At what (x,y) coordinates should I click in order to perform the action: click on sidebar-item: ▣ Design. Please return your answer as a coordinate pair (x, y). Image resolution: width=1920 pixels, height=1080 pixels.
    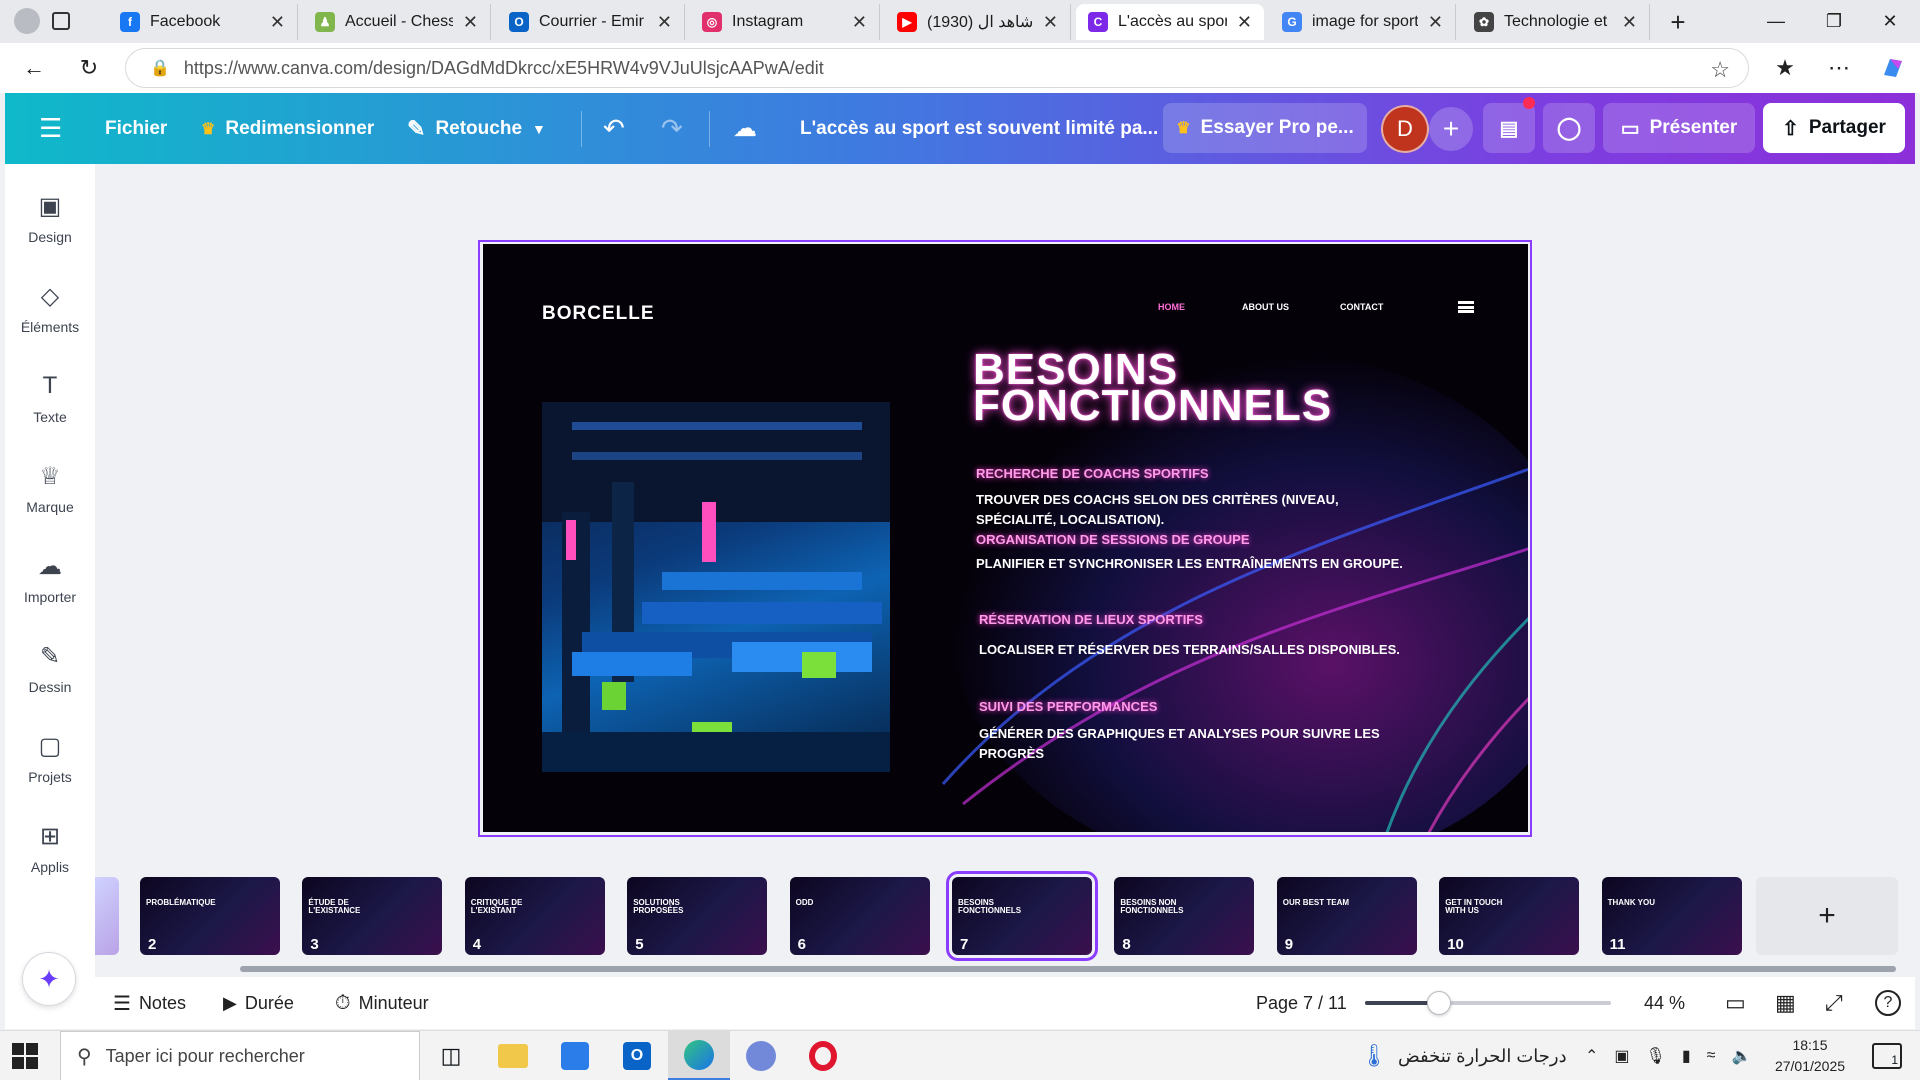
    Looking at the image, I should click on (50, 218).